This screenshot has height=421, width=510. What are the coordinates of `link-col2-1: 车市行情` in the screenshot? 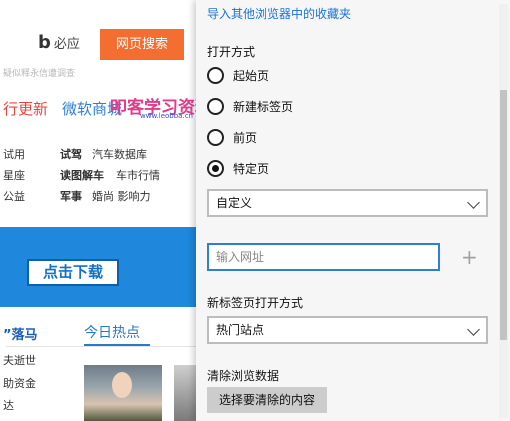 It's located at (138, 175).